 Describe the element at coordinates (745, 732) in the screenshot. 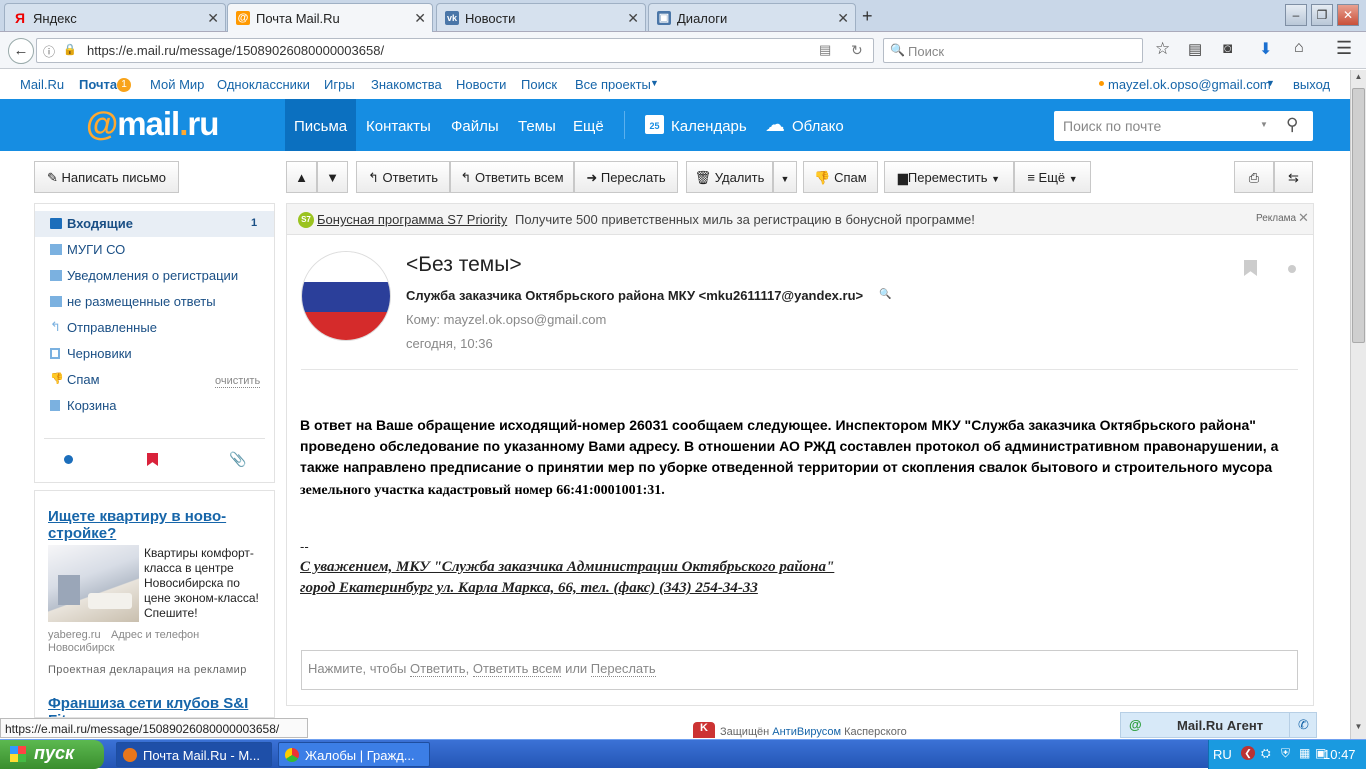

I see `antivirus-prefix: Защищён` at that location.